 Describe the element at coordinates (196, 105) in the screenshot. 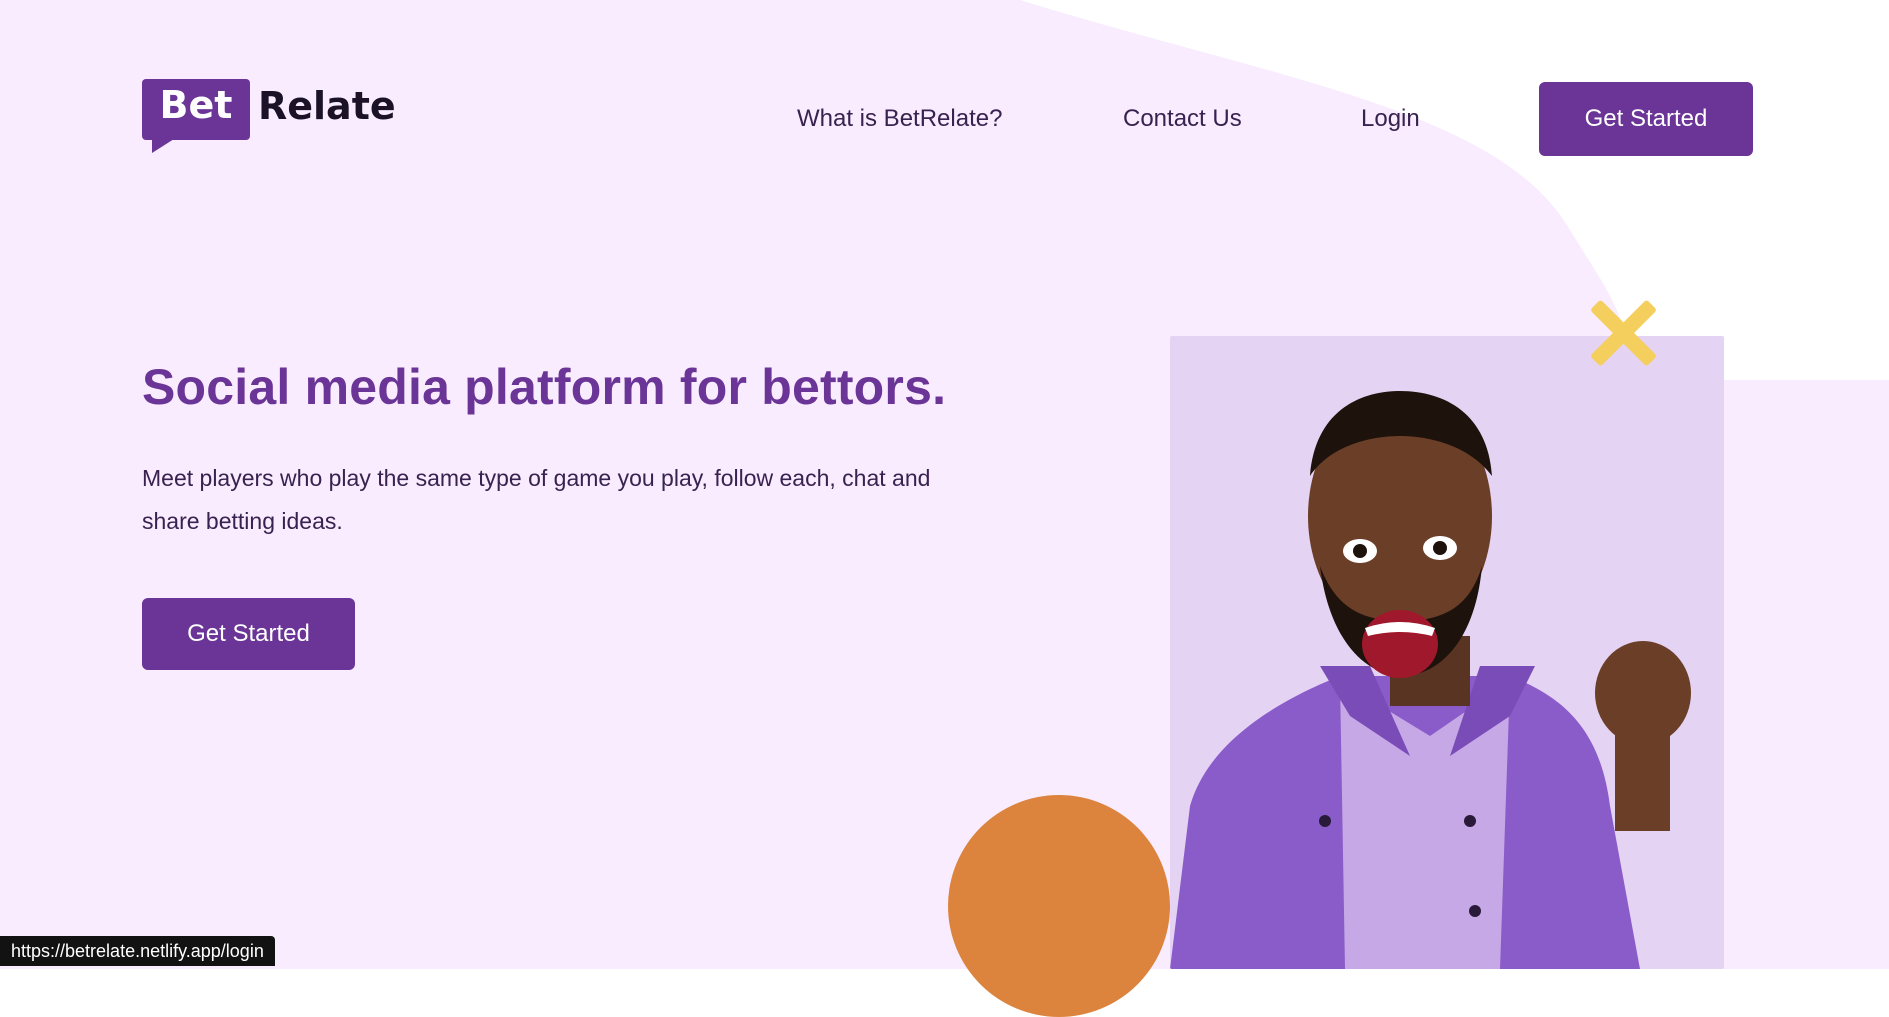

I see `logo-bet-text: Bet` at that location.